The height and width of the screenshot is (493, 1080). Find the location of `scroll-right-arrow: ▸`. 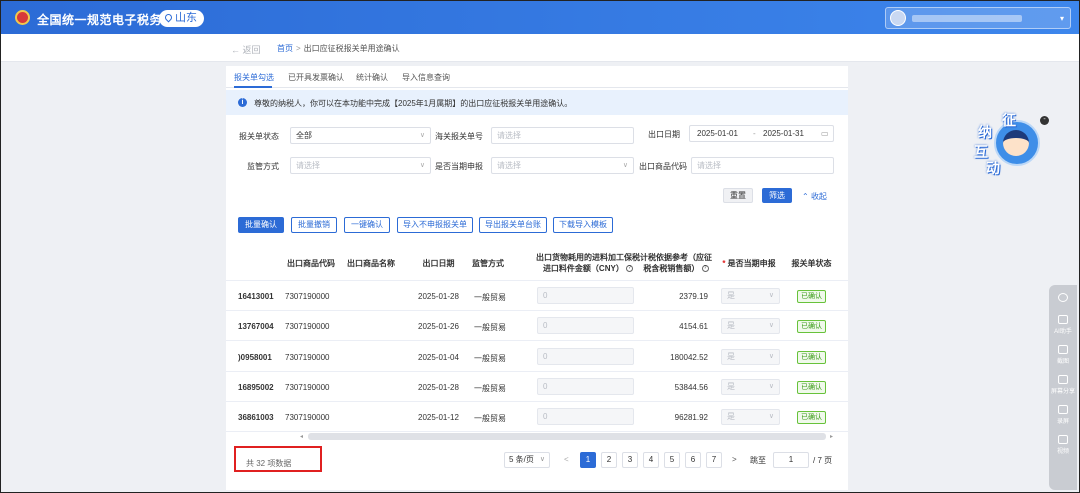

scroll-right-arrow: ▸ is located at coordinates (831, 436).